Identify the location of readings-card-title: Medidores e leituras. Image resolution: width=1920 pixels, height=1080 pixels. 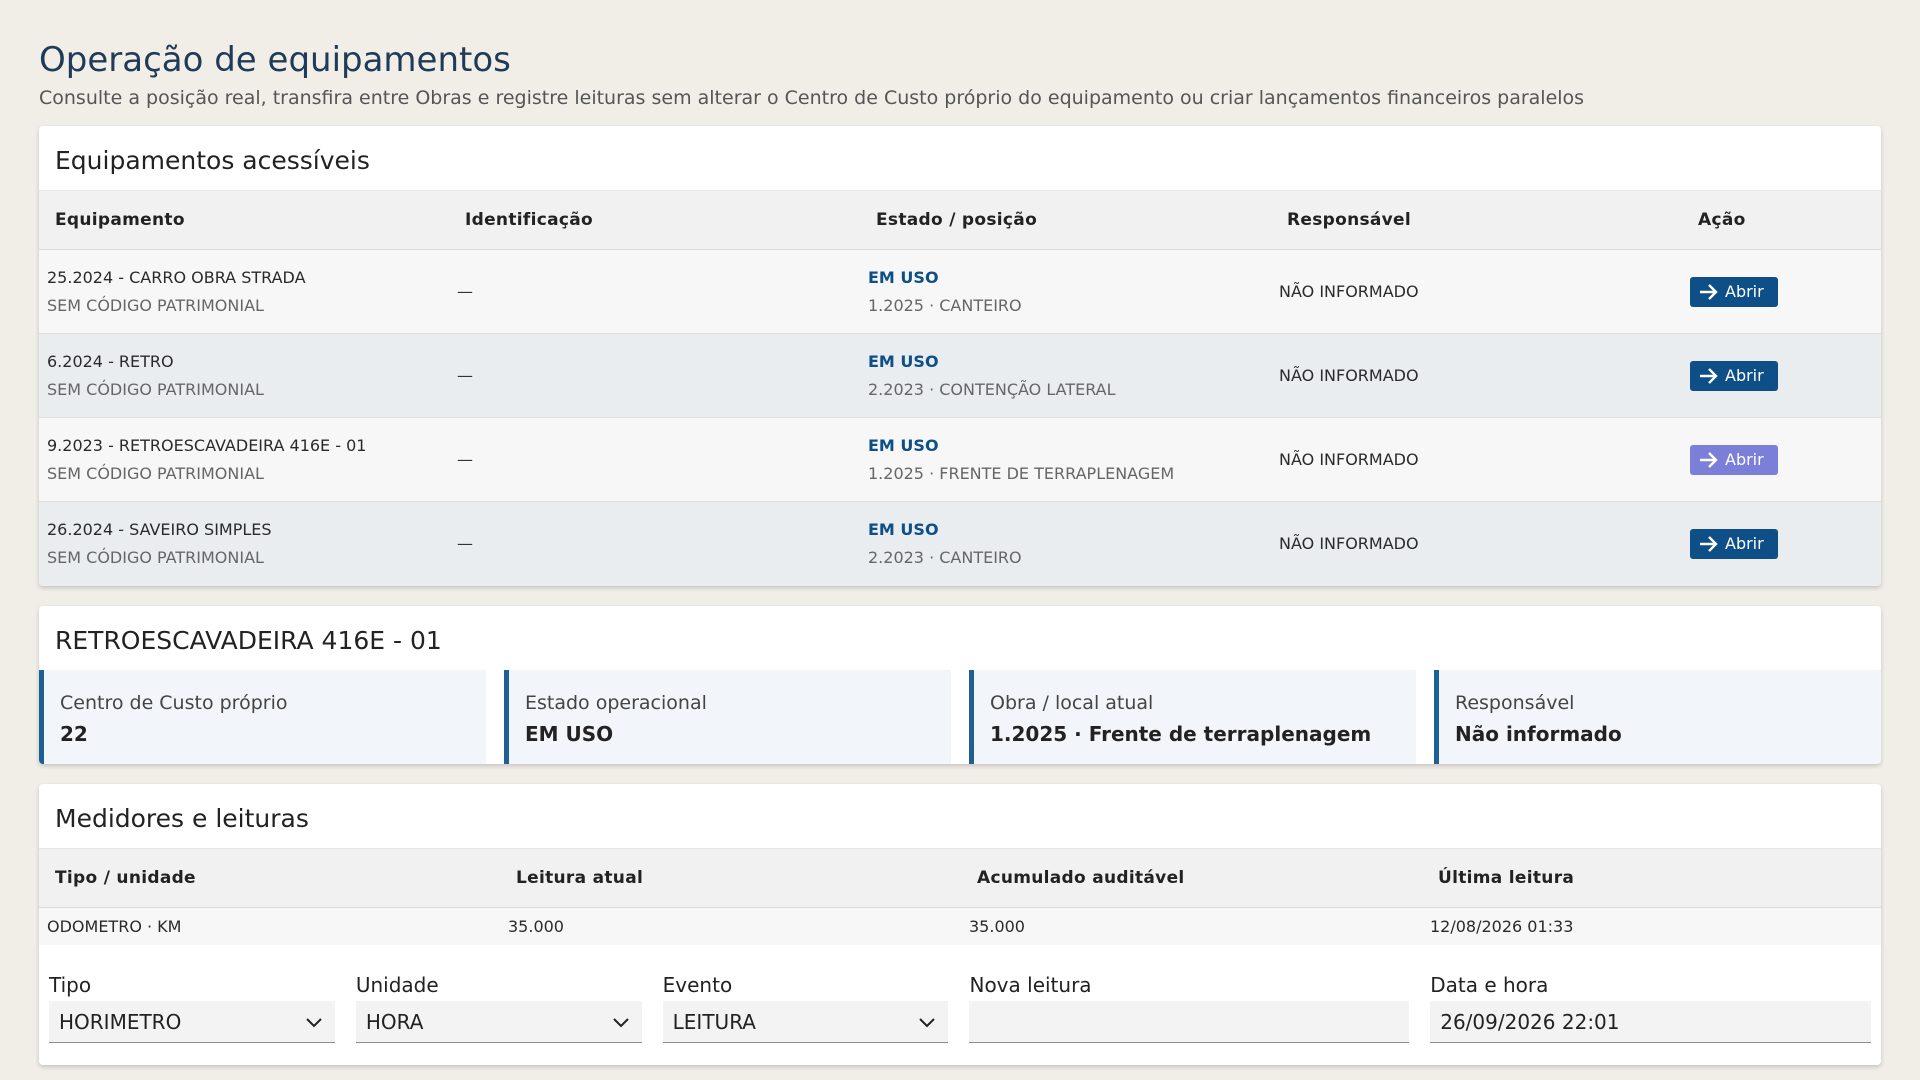
(182, 818).